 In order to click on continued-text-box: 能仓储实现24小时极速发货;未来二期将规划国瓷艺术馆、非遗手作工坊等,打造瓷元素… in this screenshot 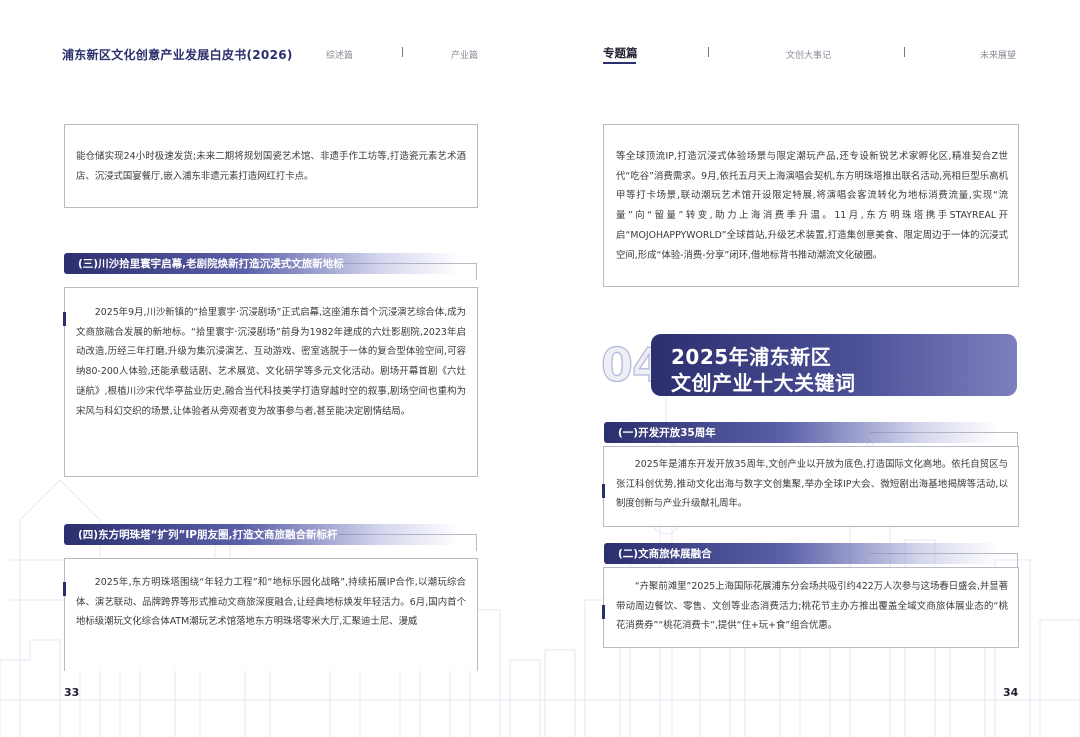, I will do `click(271, 166)`.